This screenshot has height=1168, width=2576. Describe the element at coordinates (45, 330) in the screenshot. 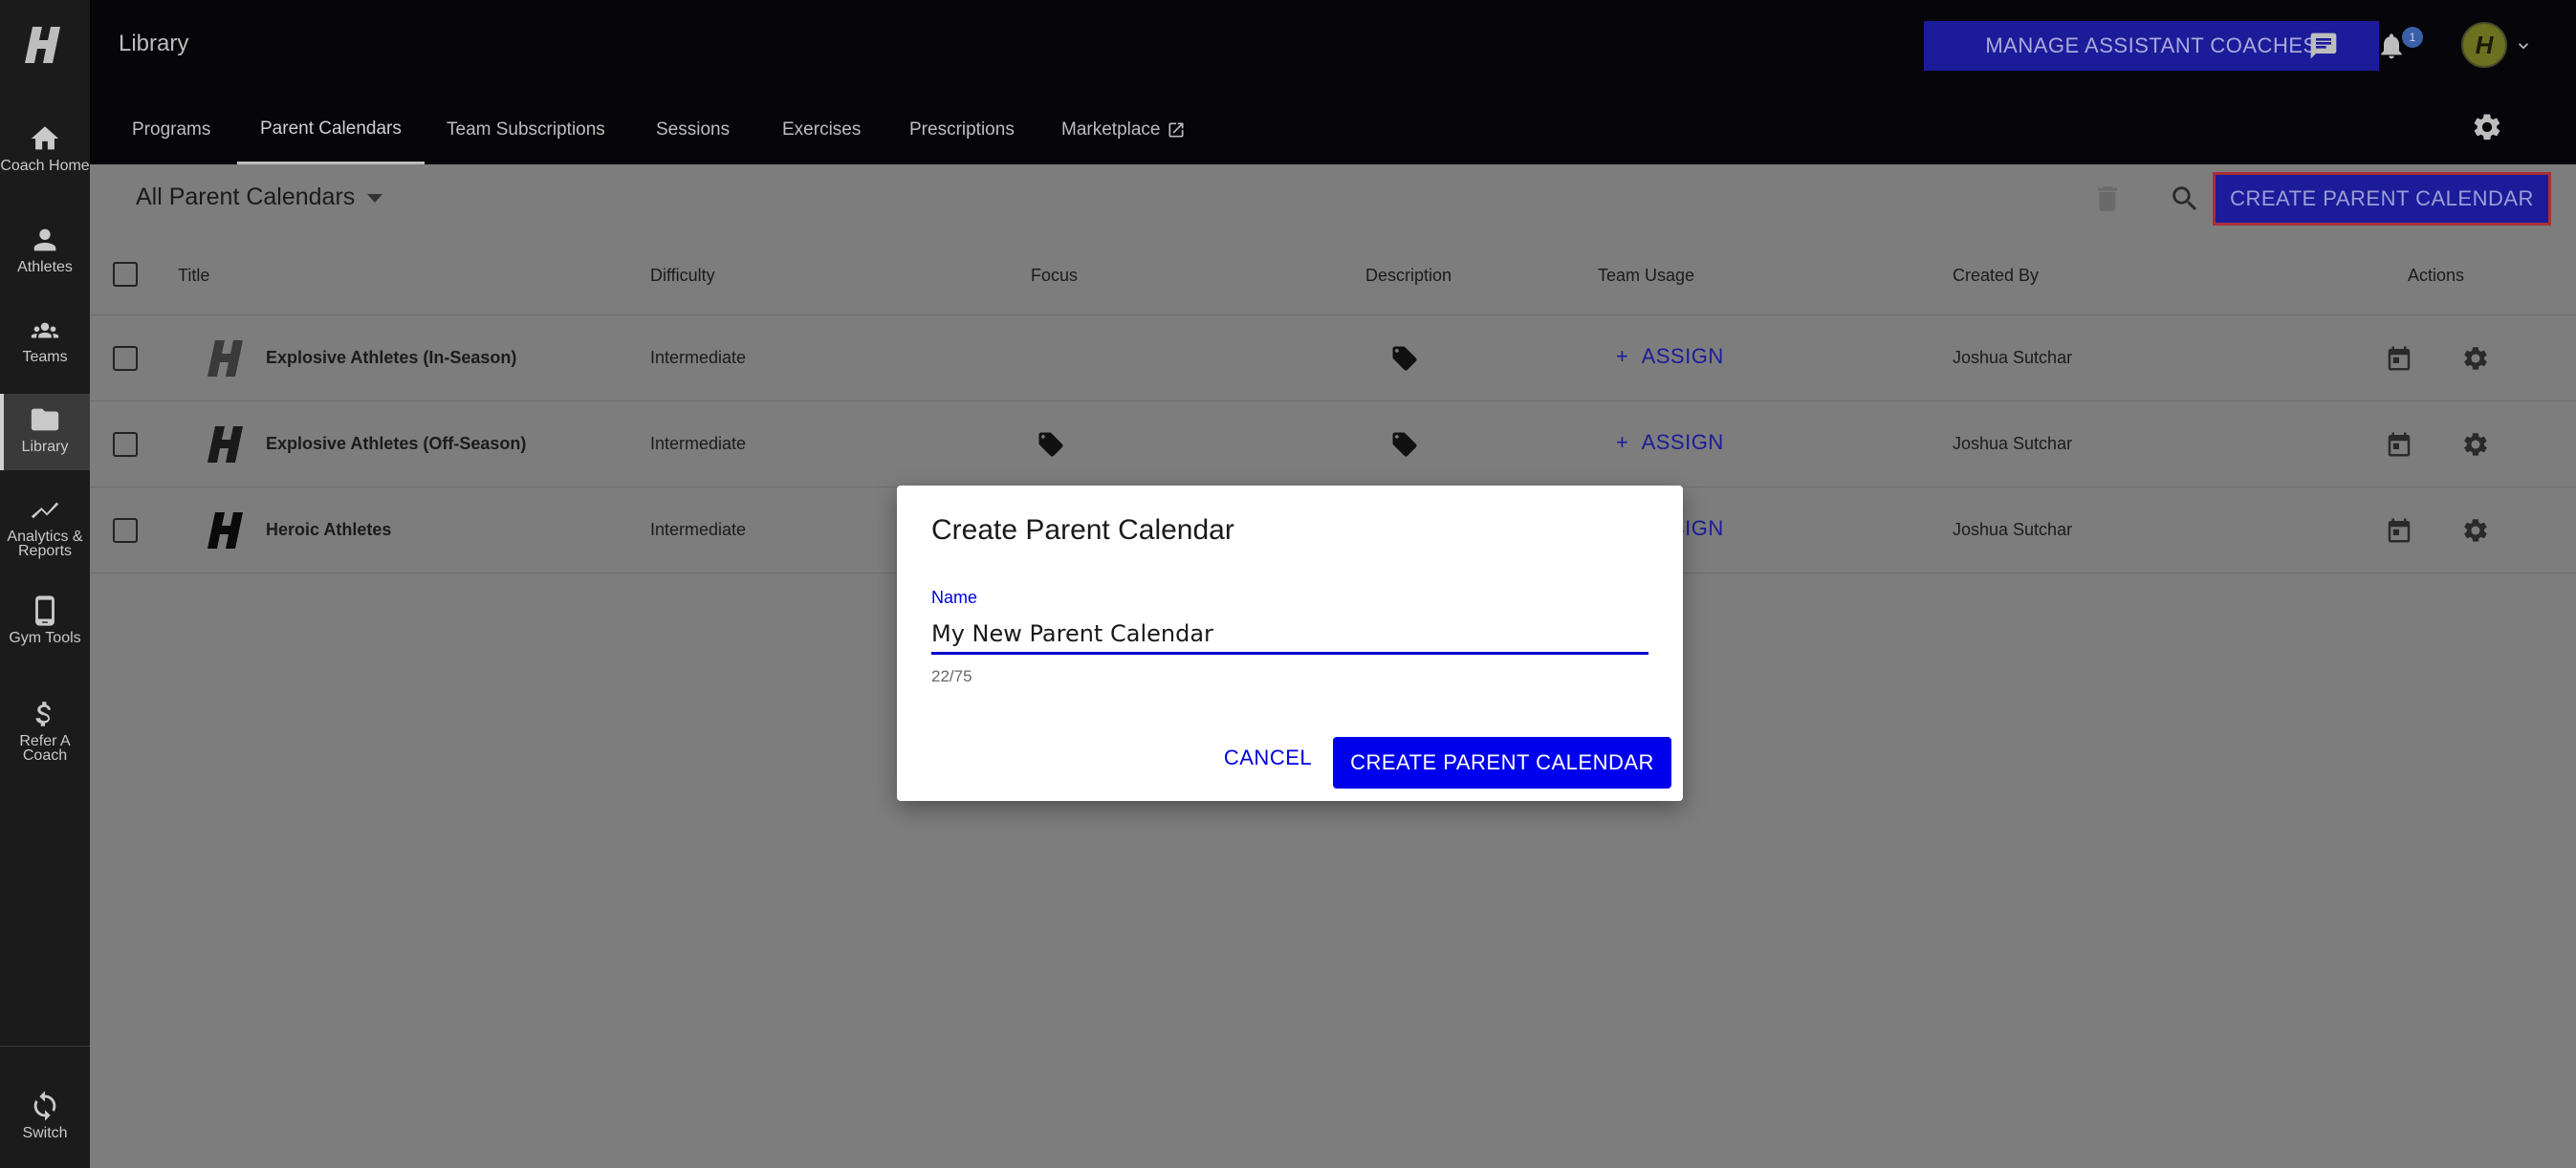

I see `group-icon` at that location.